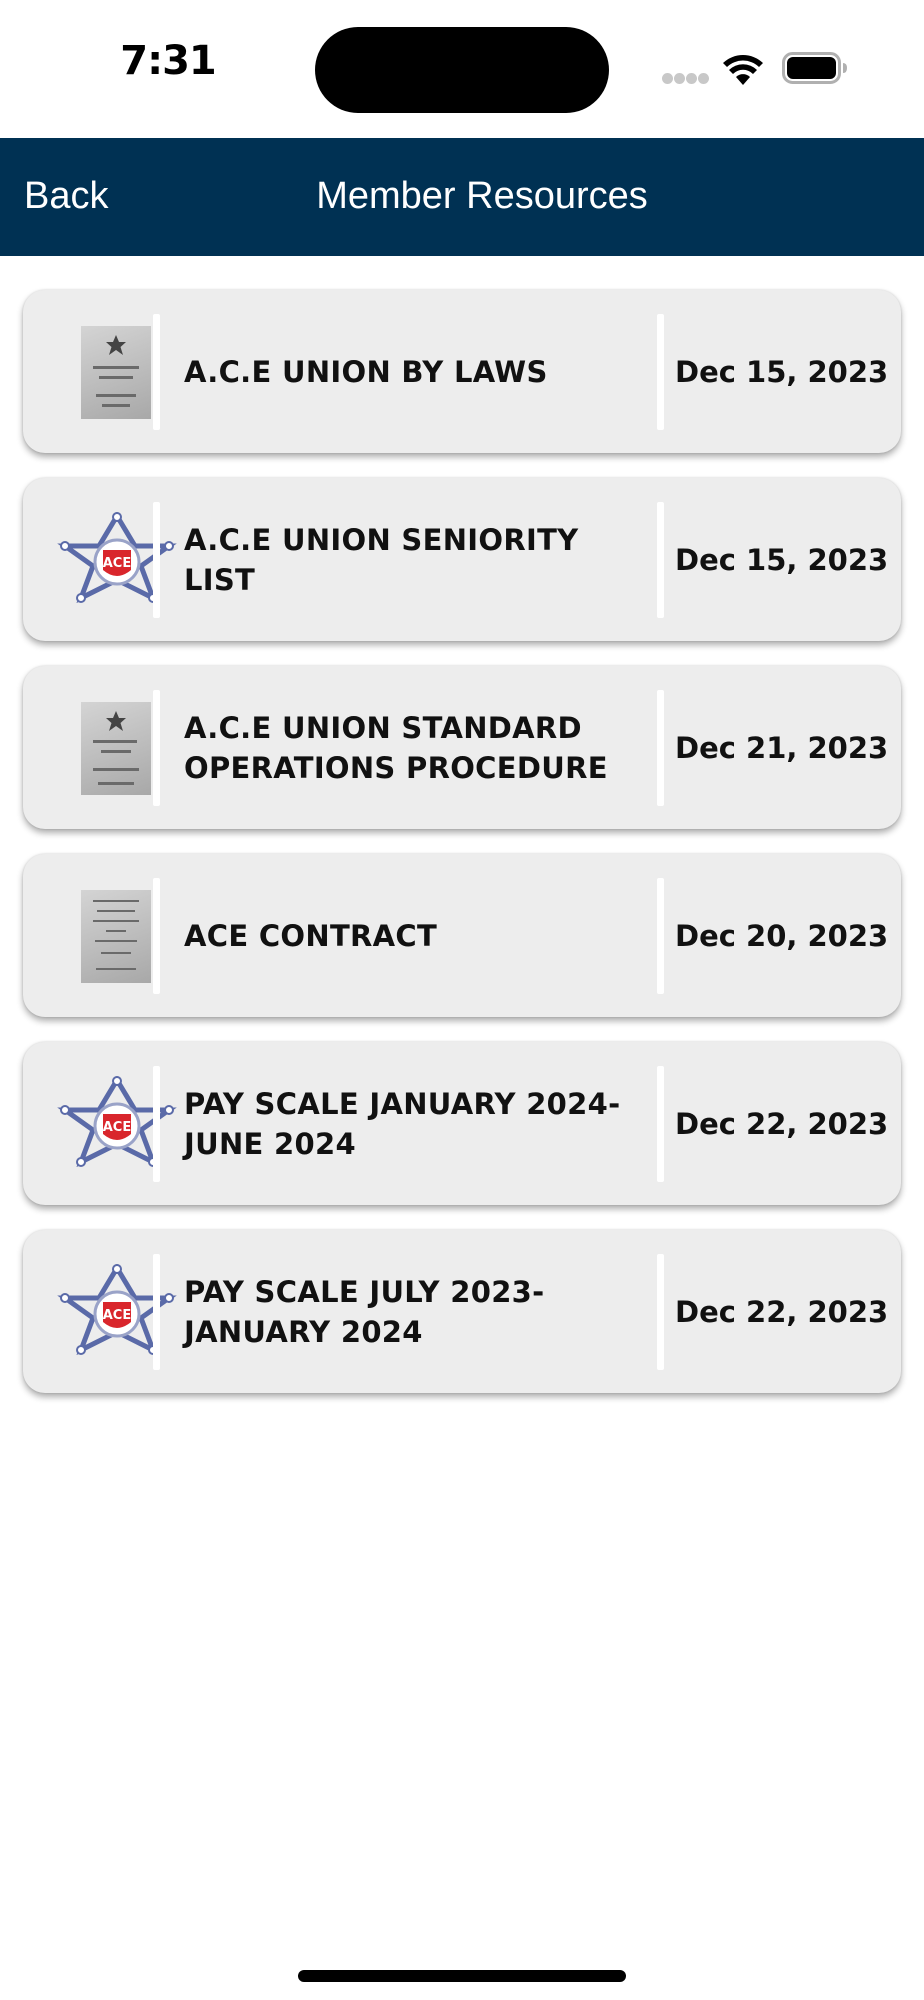  I want to click on page-title: Member Resources, so click(482, 196).